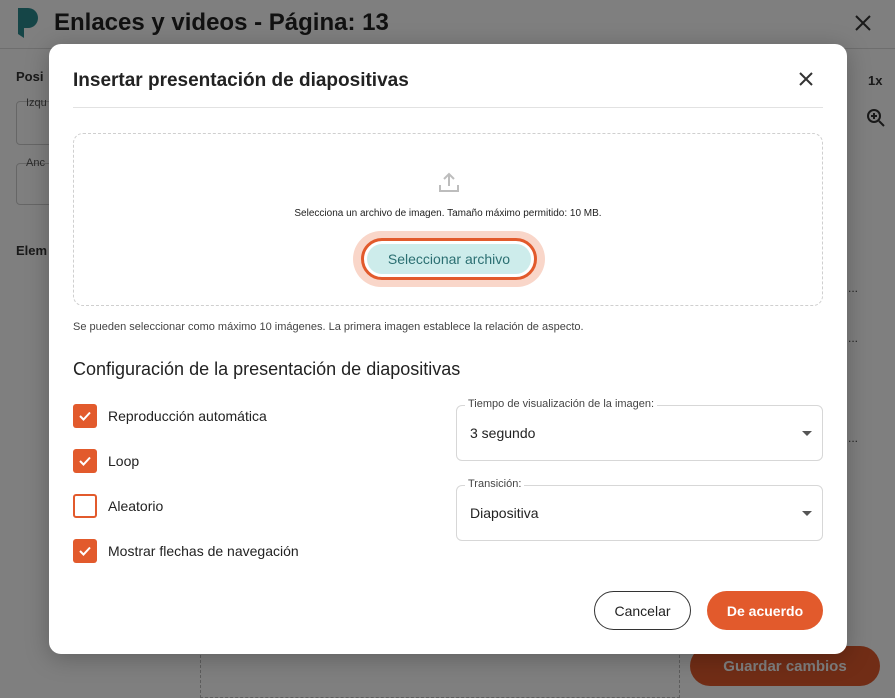  What do you see at coordinates (503, 433) in the screenshot?
I see `field-value: 3 segundo` at bounding box center [503, 433].